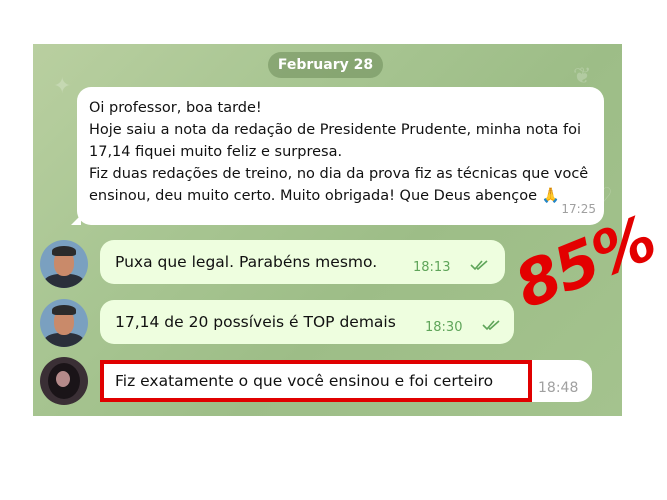 This screenshot has height=500, width=667. I want to click on reply-time: 18:30, so click(444, 327).